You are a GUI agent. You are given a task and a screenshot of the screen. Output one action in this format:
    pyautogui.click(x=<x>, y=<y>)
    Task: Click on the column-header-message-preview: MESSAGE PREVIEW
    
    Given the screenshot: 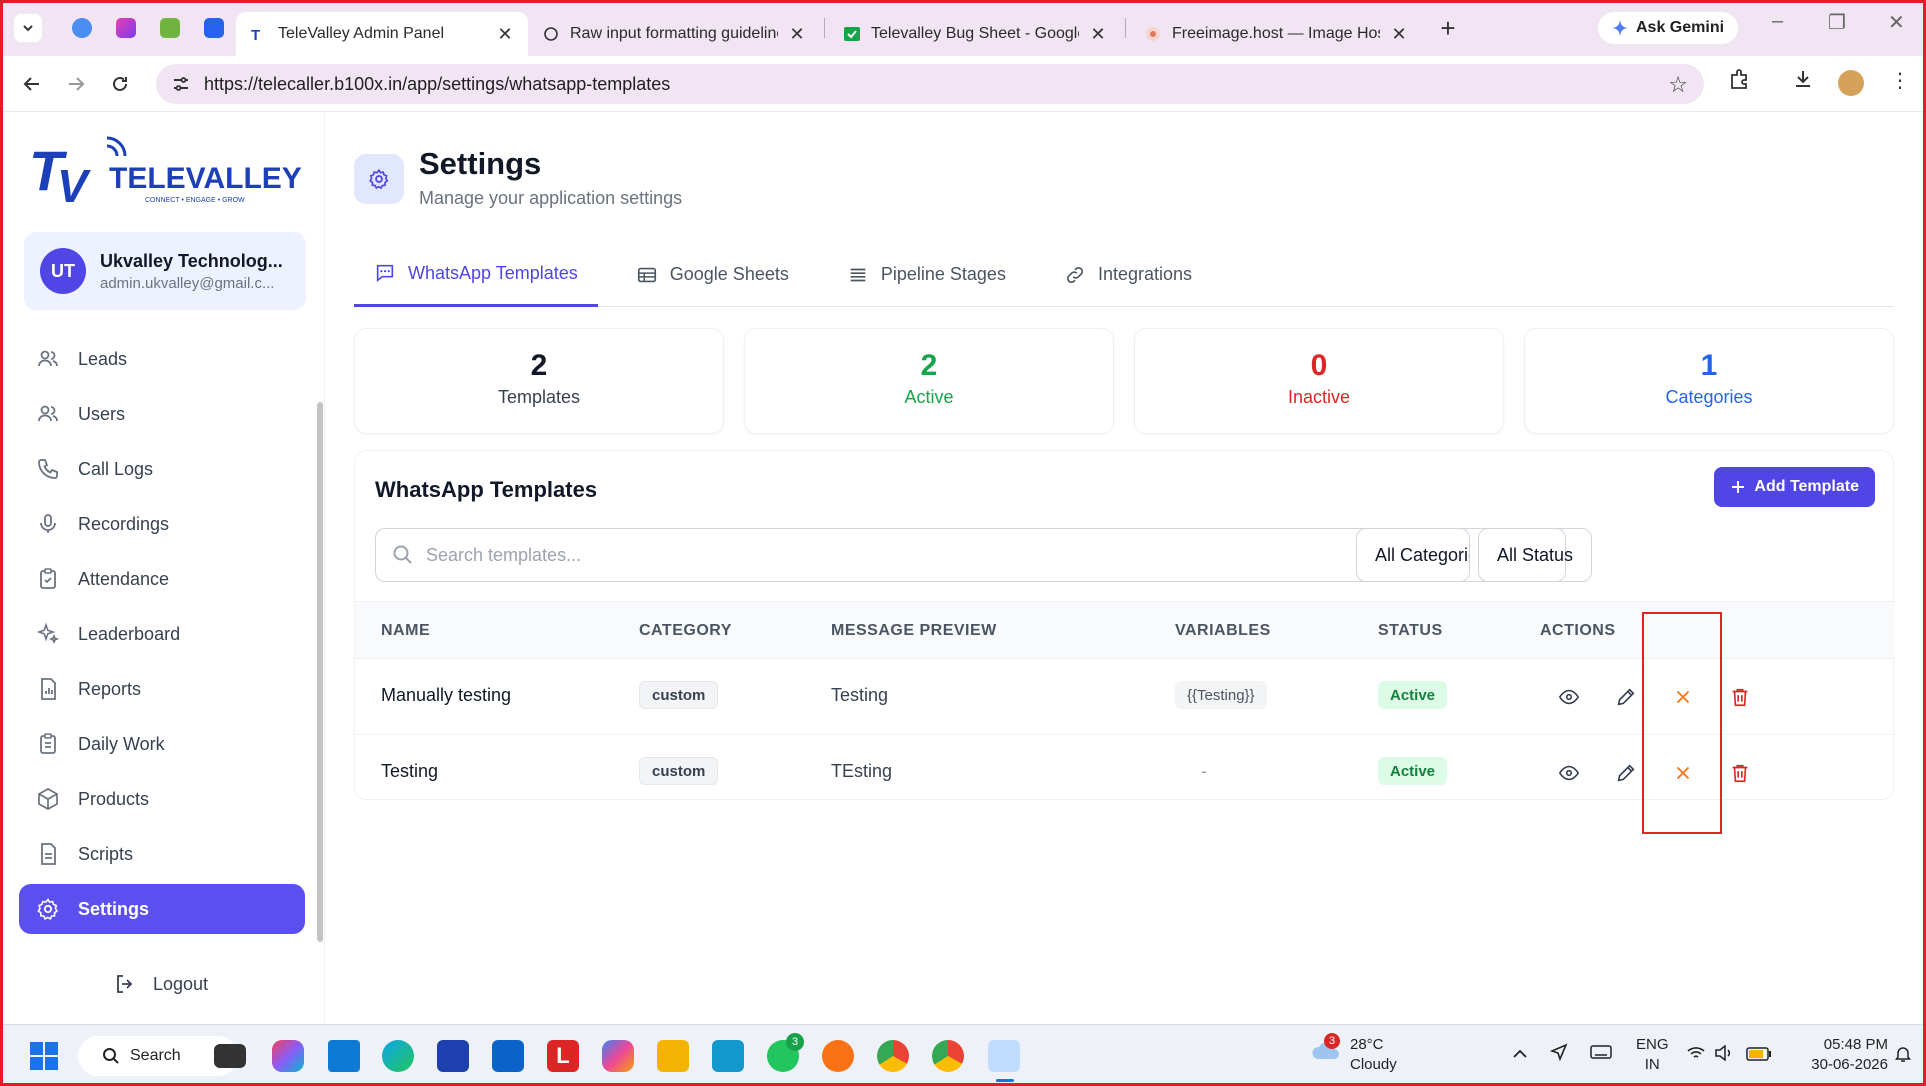 What is the action you would take?
    pyautogui.click(x=914, y=631)
    